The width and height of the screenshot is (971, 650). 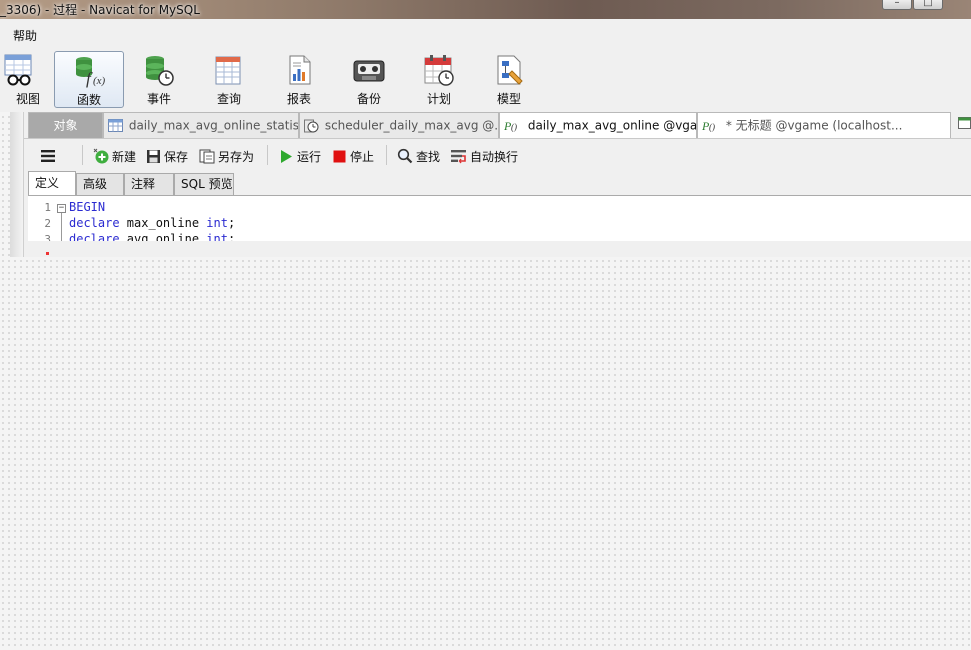 What do you see at coordinates (428, 156) in the screenshot?
I see `find-button-label: 查找` at bounding box center [428, 156].